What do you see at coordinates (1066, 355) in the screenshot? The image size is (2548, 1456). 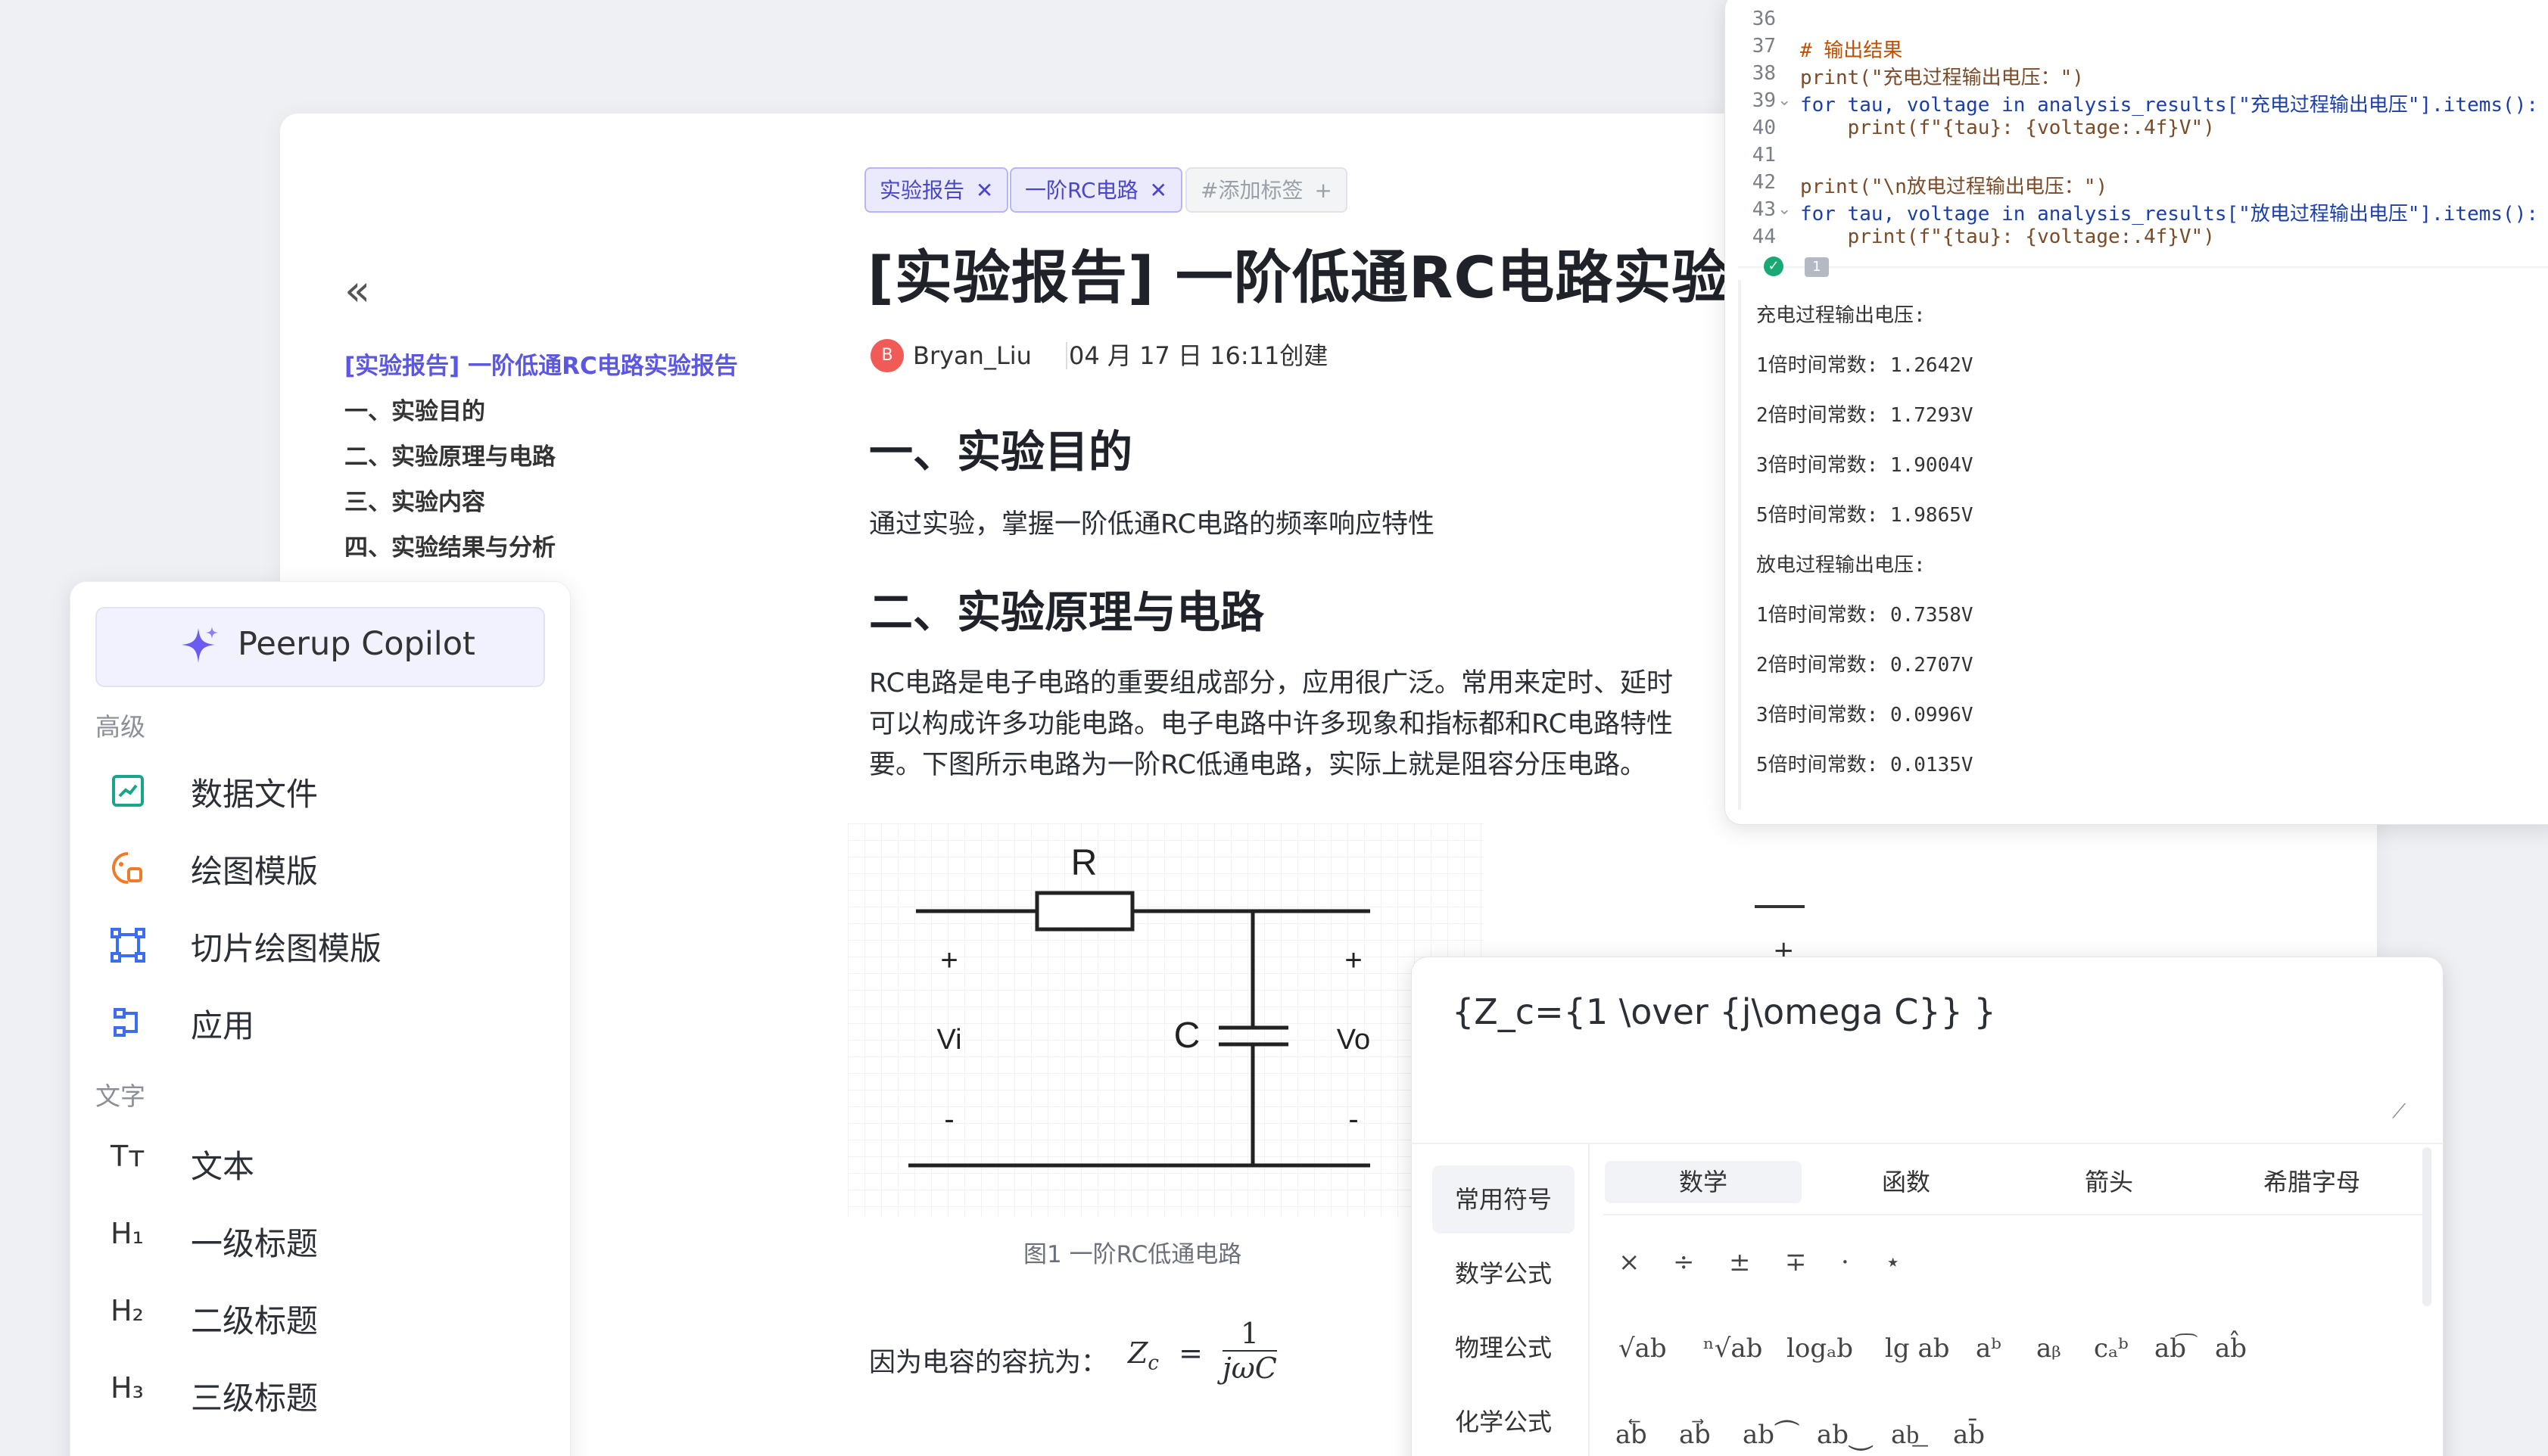 I see `meta-divider` at bounding box center [1066, 355].